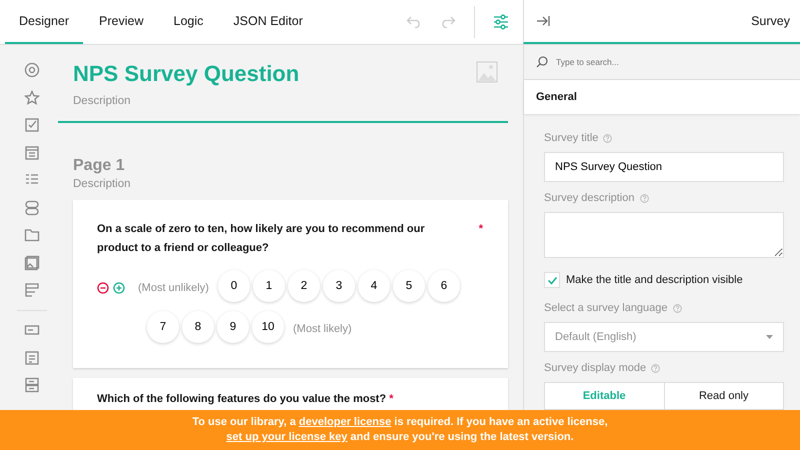  What do you see at coordinates (606, 308) in the screenshot?
I see `field-label: Select a survey language` at bounding box center [606, 308].